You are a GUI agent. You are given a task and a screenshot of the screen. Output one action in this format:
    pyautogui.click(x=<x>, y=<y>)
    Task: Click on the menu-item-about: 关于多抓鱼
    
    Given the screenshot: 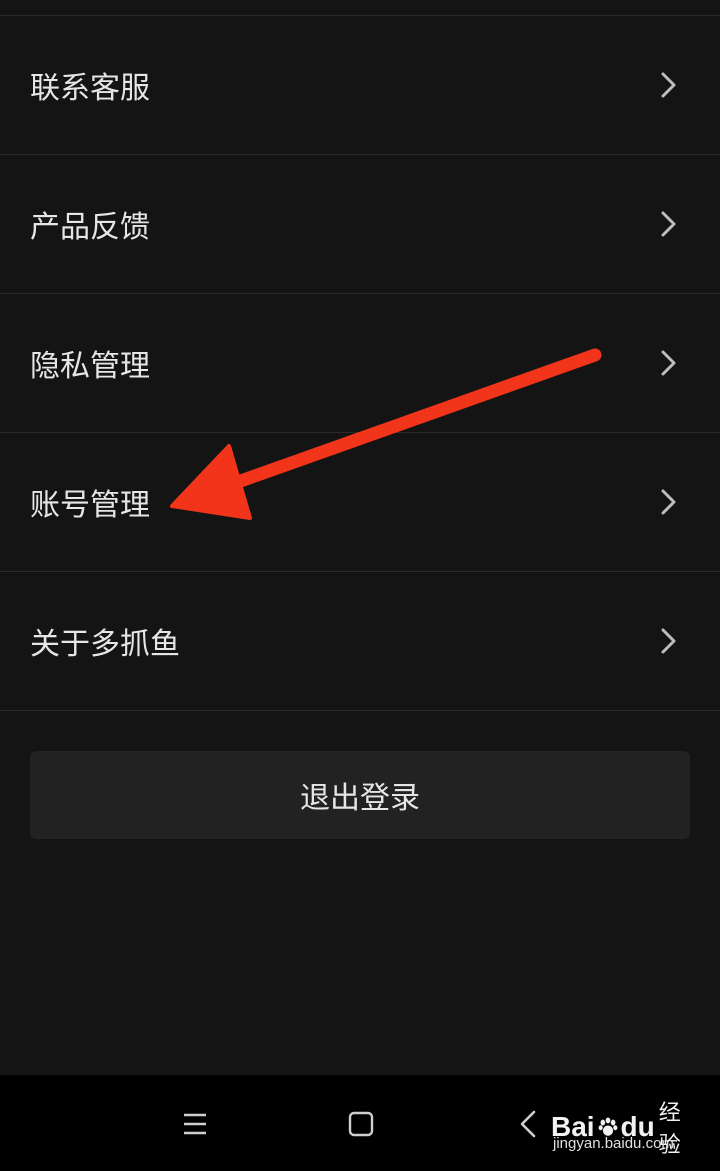 What is the action you would take?
    pyautogui.click(x=360, y=641)
    